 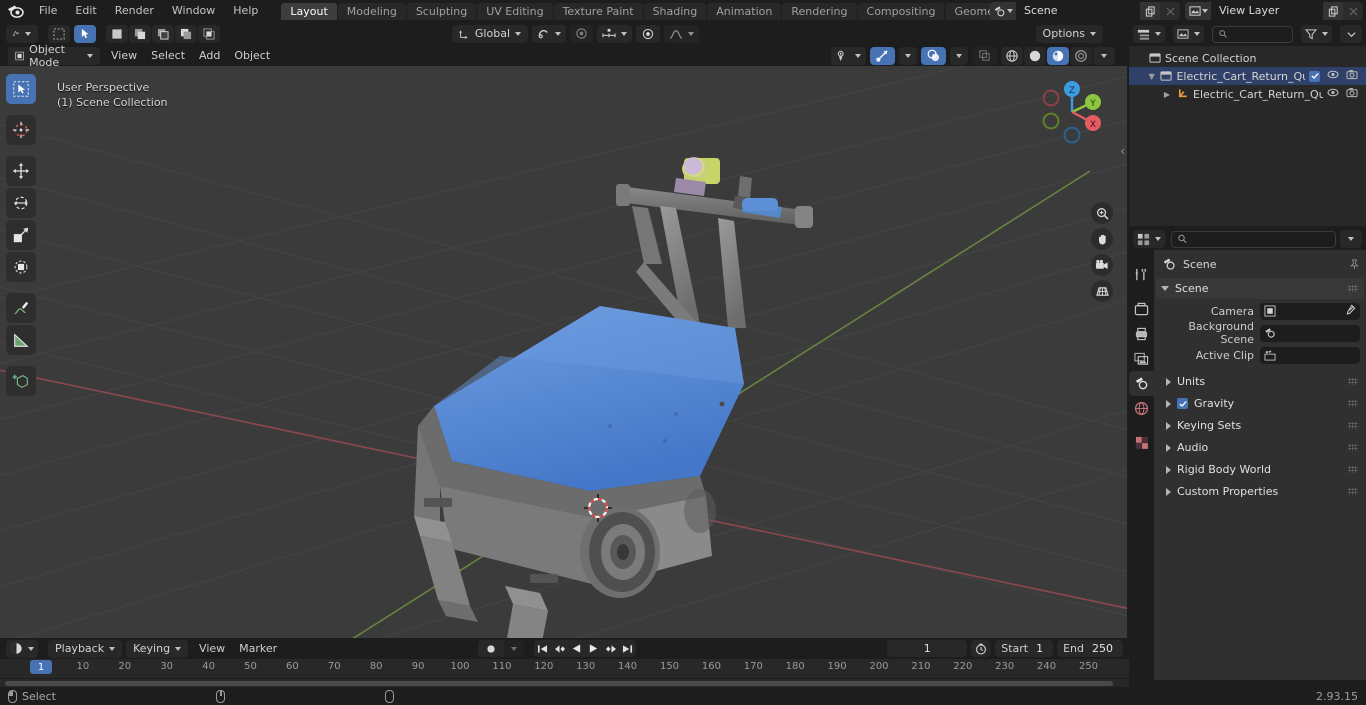 What do you see at coordinates (1102, 265) in the screenshot?
I see `camera-view-icon` at bounding box center [1102, 265].